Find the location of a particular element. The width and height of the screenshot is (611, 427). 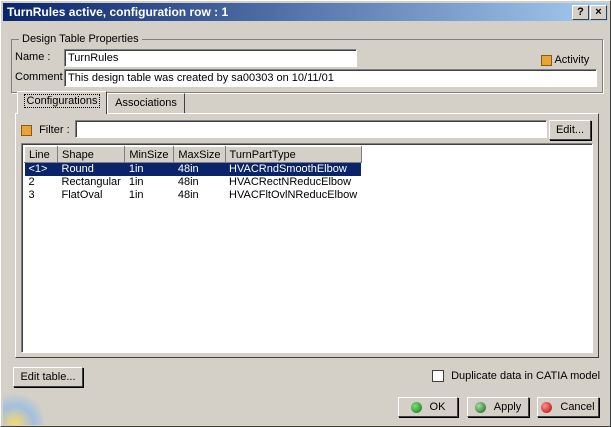

properties-legend: Design Table Properties is located at coordinates (80, 39).